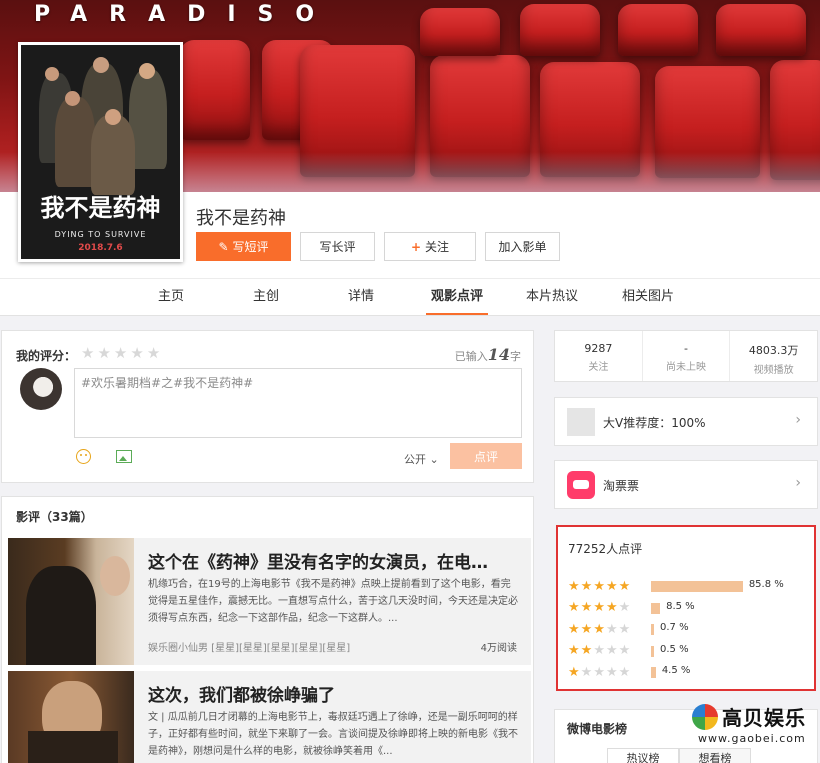  I want to click on rating-stars: ★ ★ ★ ★ ★, so click(120, 353).